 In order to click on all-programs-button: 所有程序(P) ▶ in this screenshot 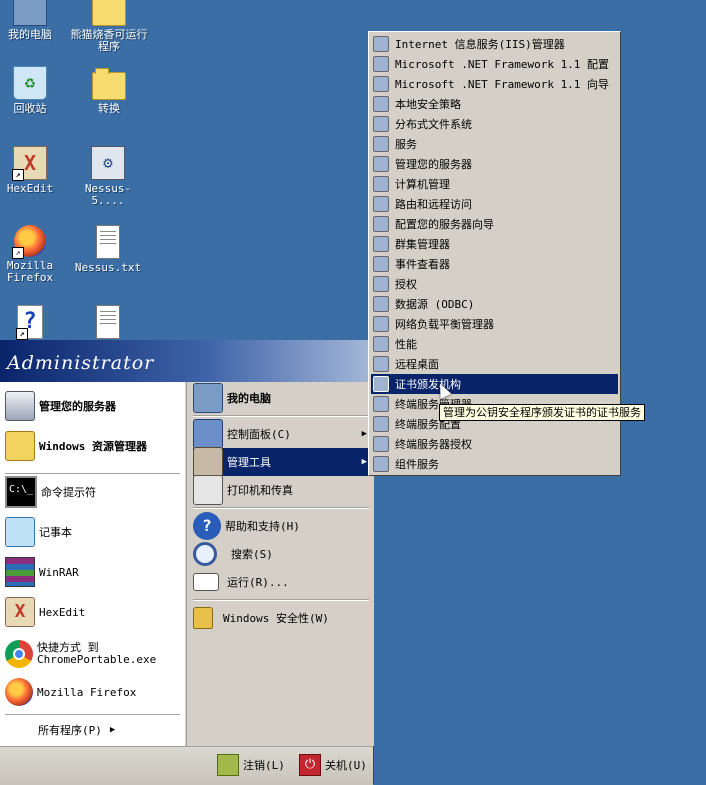, I will do `click(88, 730)`.